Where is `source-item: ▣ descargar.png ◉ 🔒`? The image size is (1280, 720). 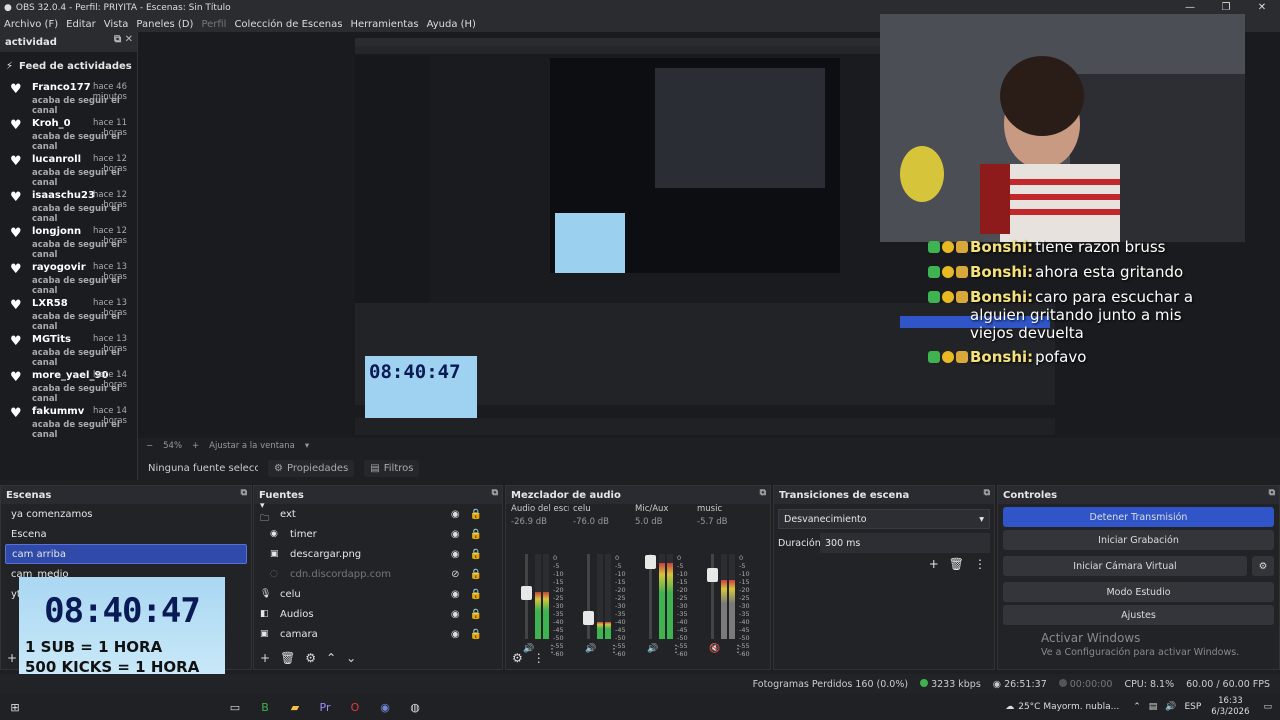
source-item: ▣ descargar.png ◉ 🔒 is located at coordinates (378, 554).